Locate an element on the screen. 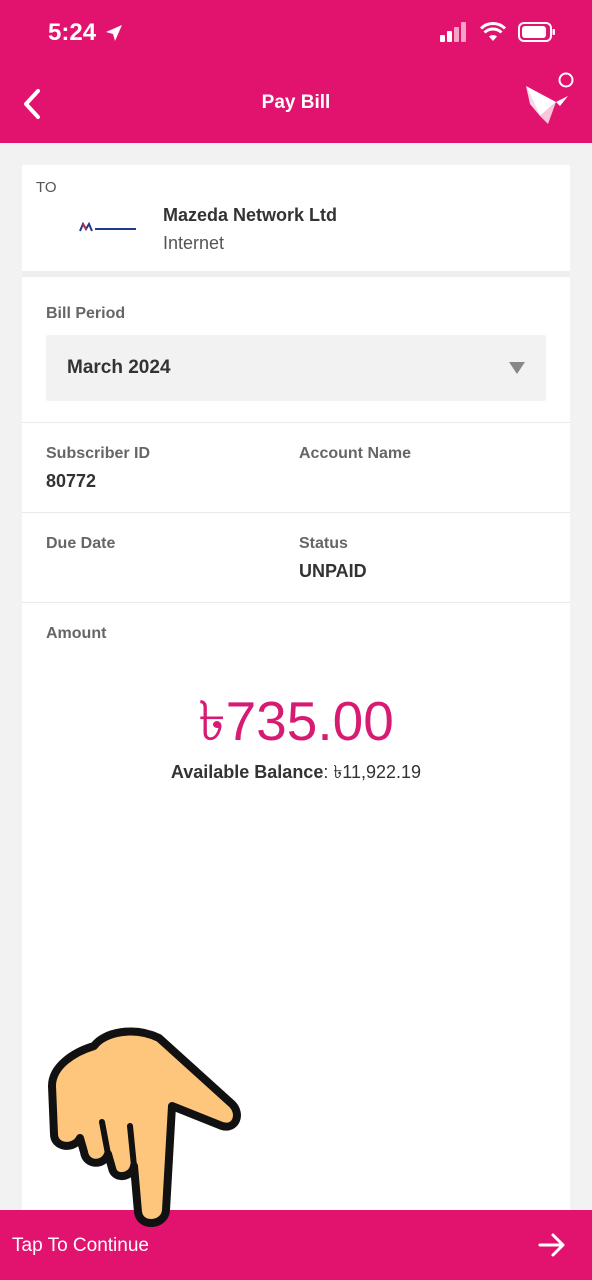 The image size is (592, 1280). status-value: UNPAID is located at coordinates (333, 571).